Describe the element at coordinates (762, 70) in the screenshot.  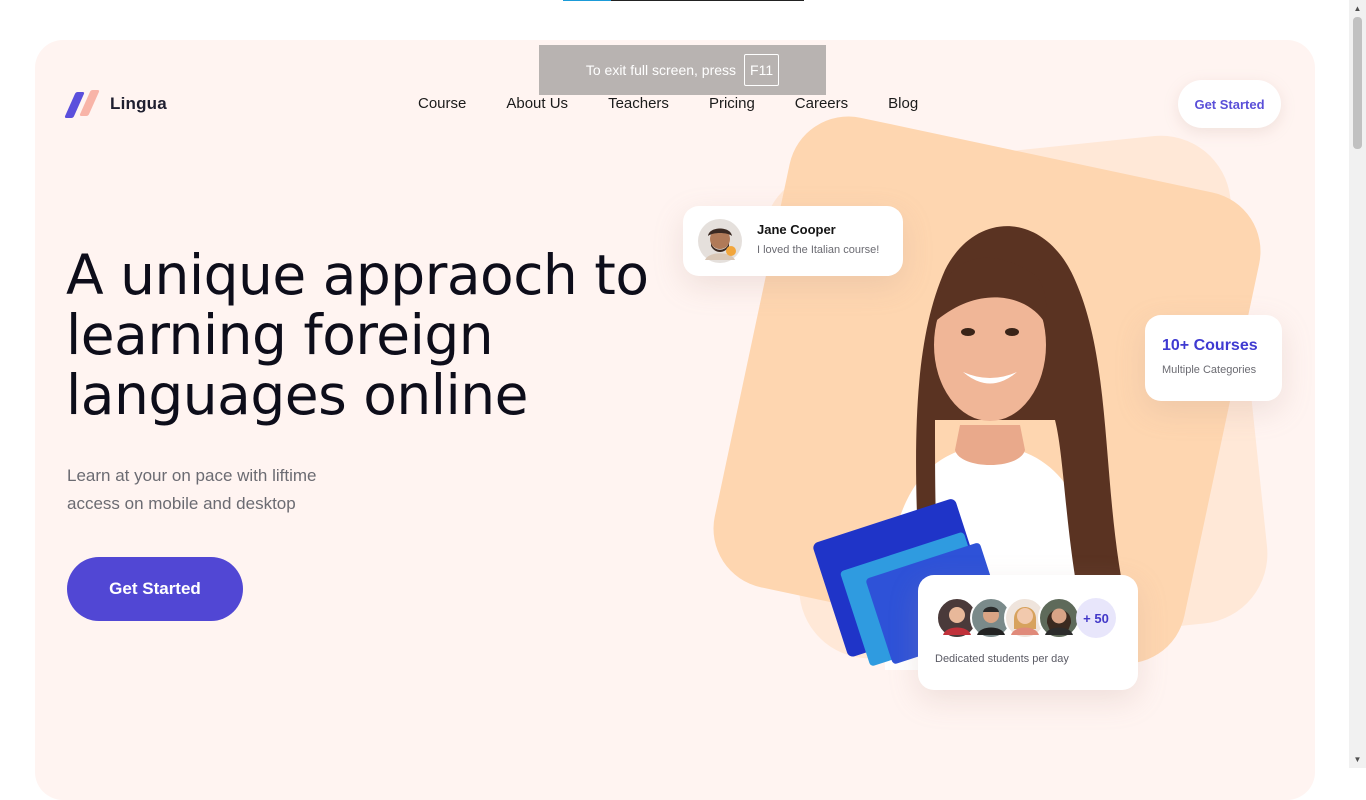
I see `fullscreen-key-hint: F11` at that location.